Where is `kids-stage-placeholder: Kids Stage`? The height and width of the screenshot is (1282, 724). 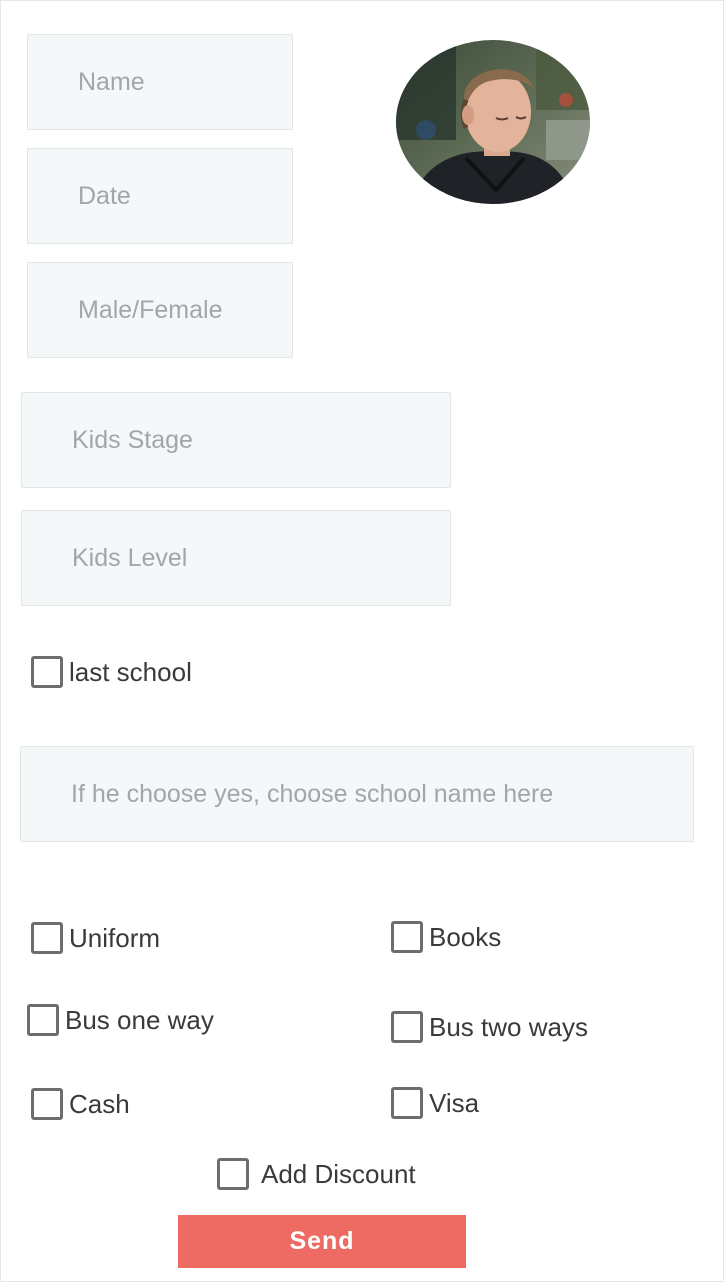
kids-stage-placeholder: Kids Stage is located at coordinates (132, 439).